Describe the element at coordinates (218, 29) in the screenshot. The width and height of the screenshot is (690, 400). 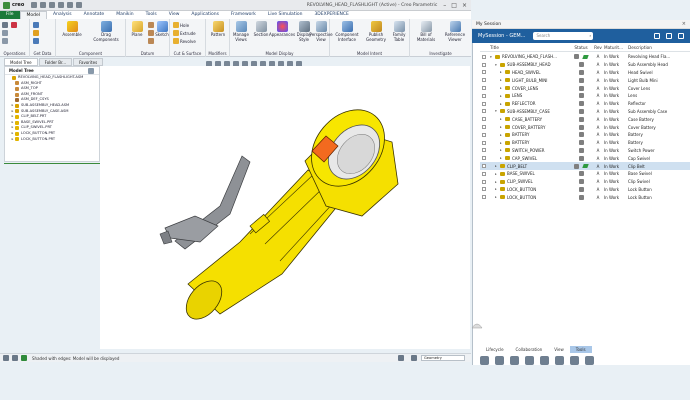
I see `pattern-button: Pattern` at that location.